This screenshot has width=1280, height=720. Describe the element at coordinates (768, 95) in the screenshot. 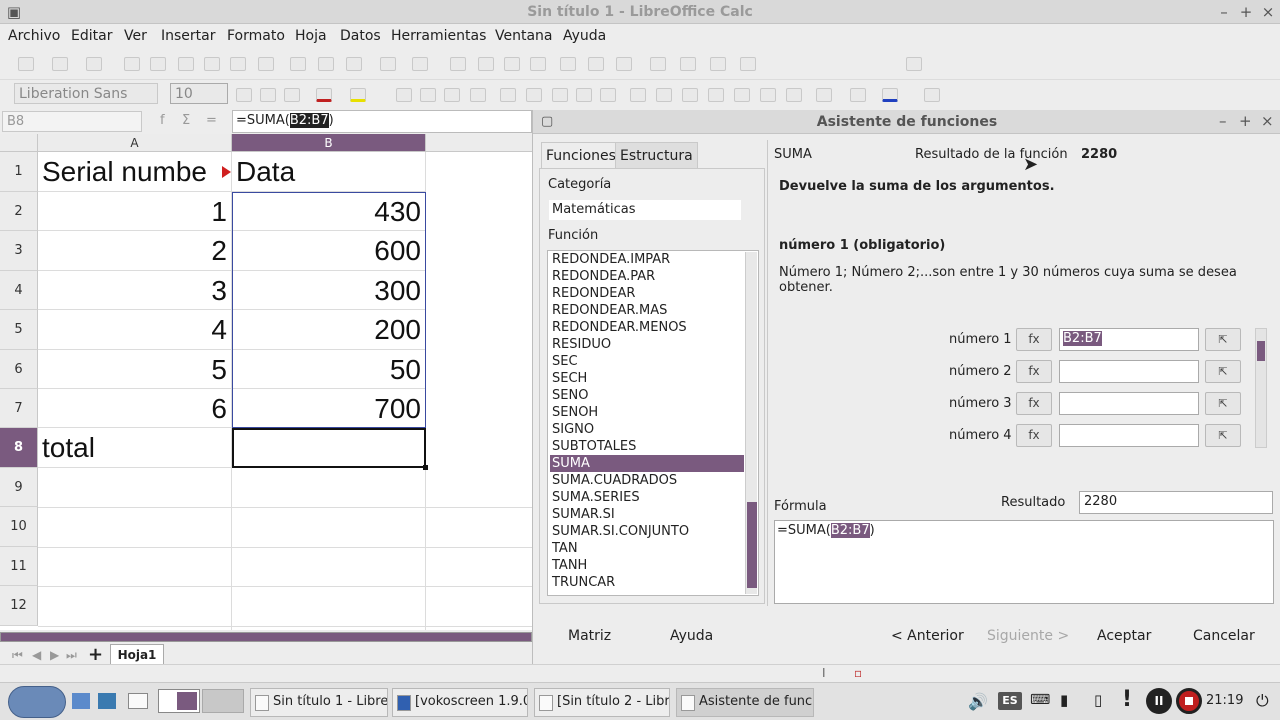

I see `delete-decimal-icon` at that location.